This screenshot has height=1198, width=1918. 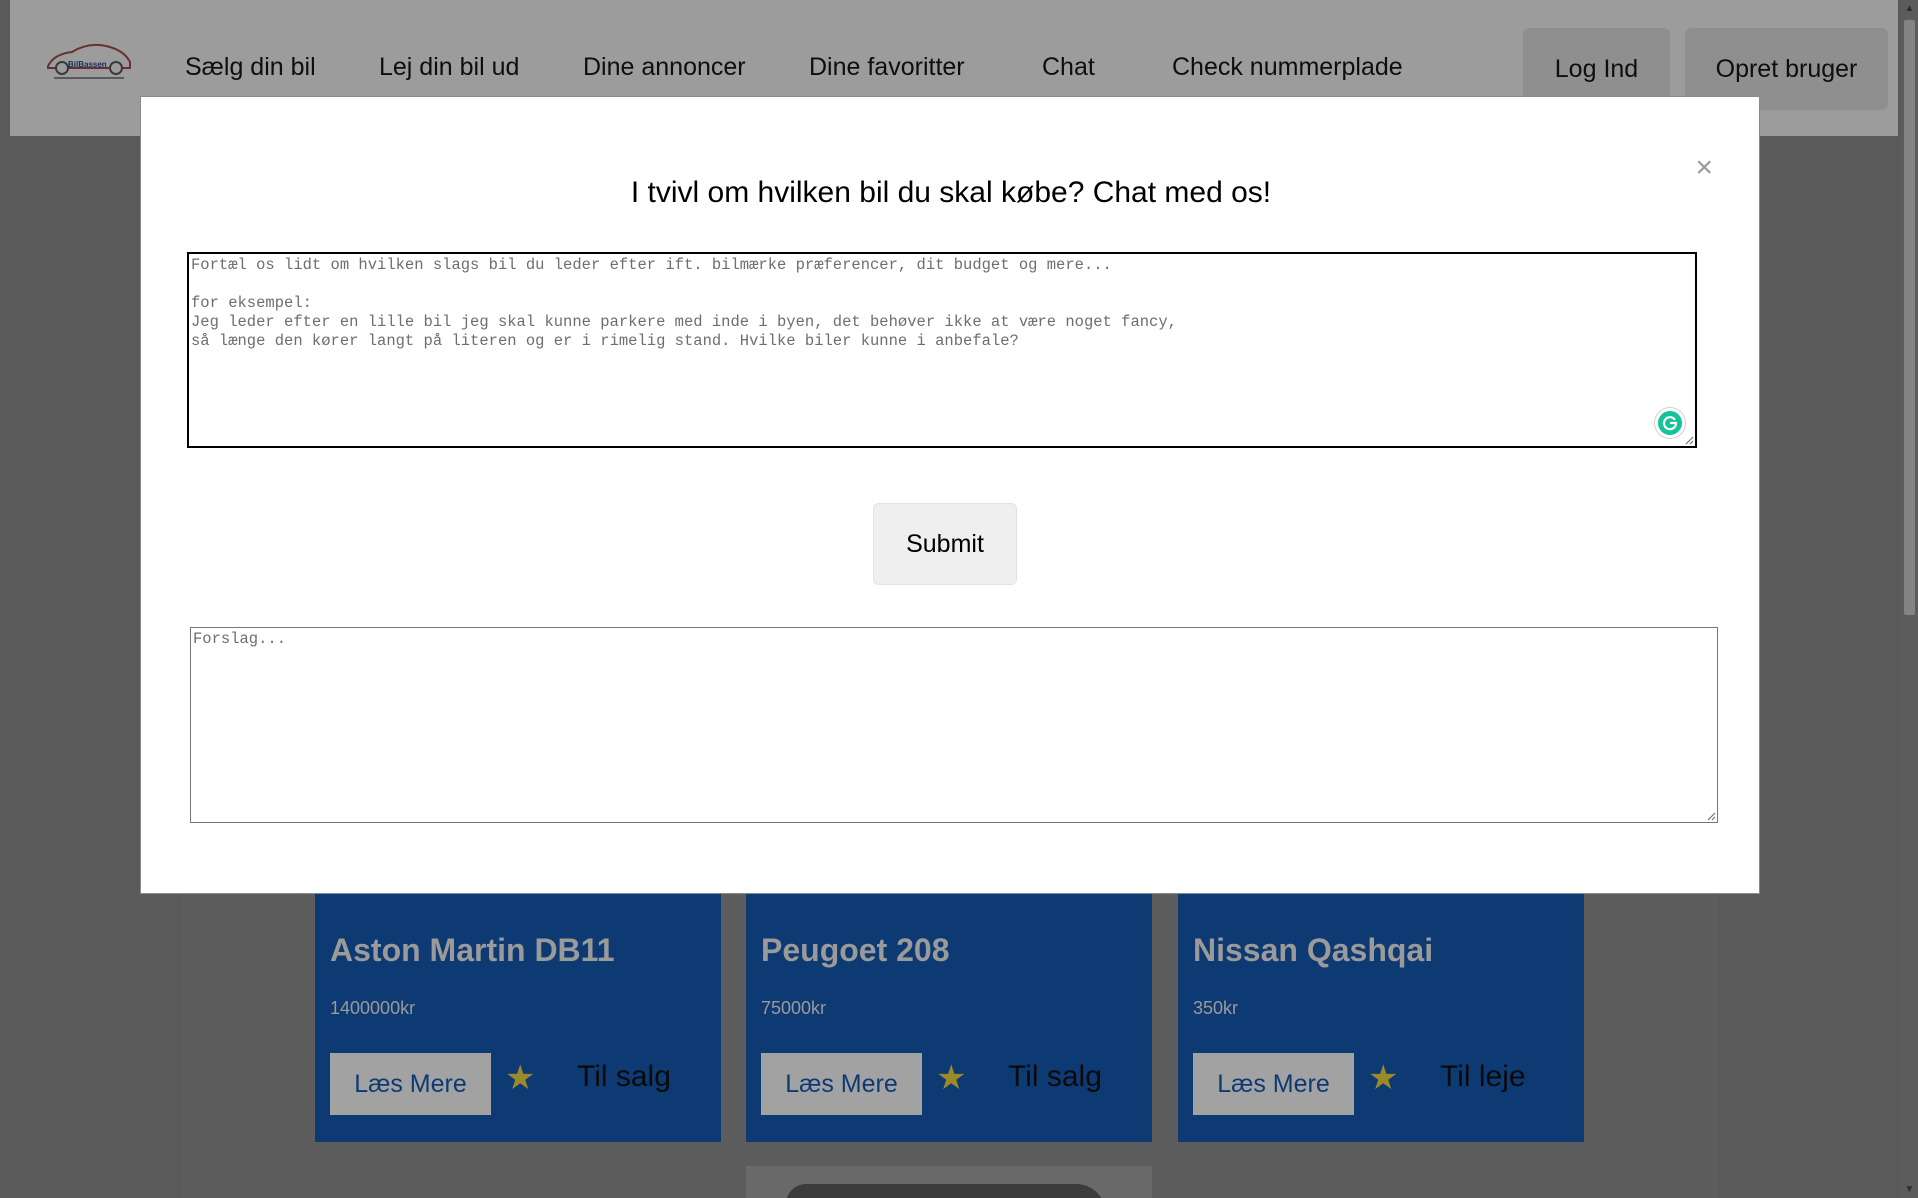 What do you see at coordinates (855, 950) in the screenshot?
I see `listing-title: Peugoet 208` at bounding box center [855, 950].